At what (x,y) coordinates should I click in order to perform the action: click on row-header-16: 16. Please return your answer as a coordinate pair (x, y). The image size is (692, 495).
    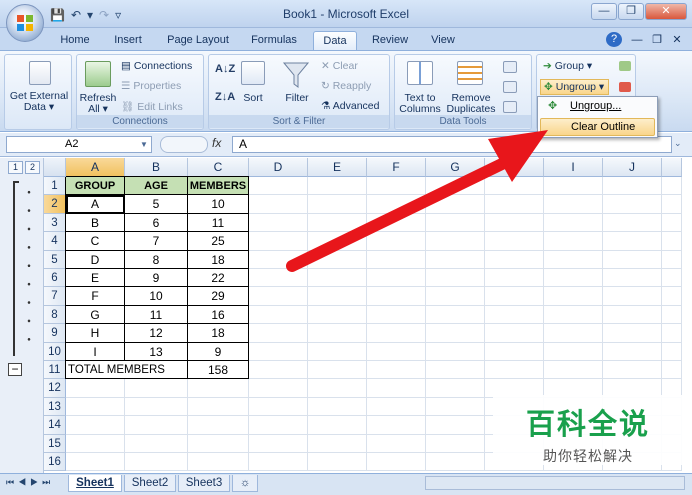
    Looking at the image, I should click on (55, 462).